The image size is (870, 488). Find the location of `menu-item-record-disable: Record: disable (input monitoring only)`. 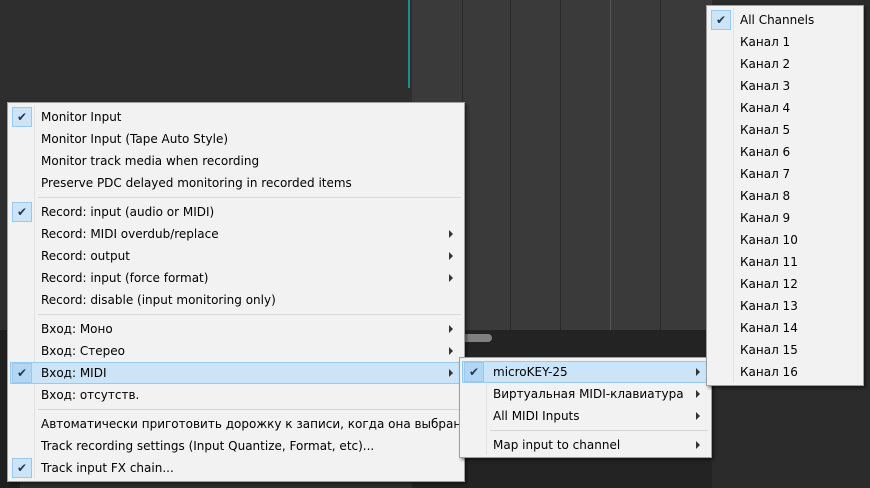

menu-item-record-disable: Record: disable (input monitoring only) is located at coordinates (236, 300).